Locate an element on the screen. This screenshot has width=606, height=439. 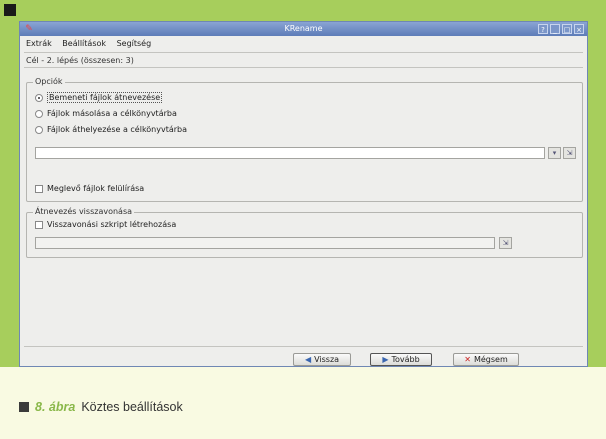
close-button: × is located at coordinates (579, 29).